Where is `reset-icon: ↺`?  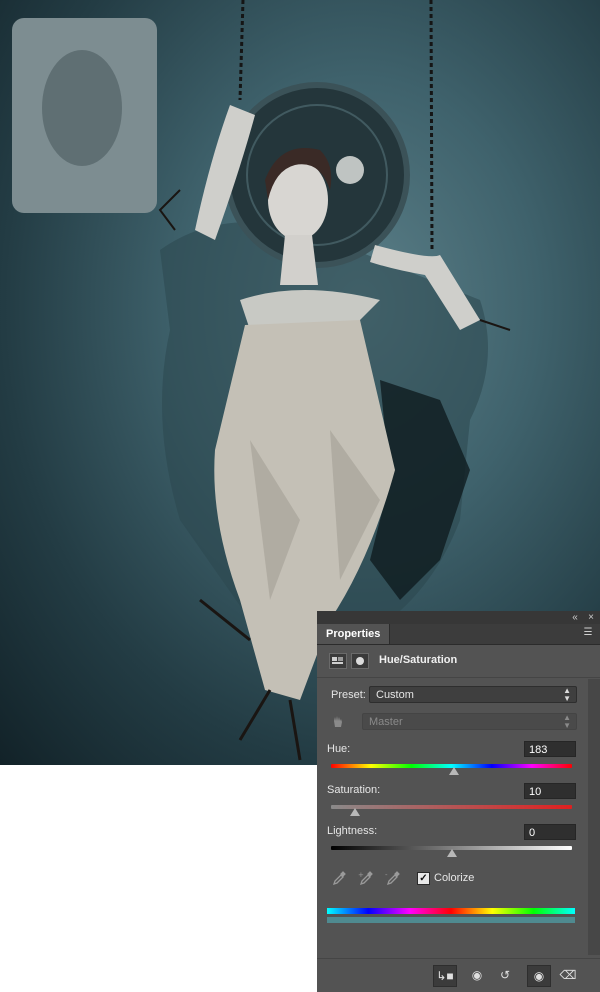 reset-icon: ↺ is located at coordinates (505, 975).